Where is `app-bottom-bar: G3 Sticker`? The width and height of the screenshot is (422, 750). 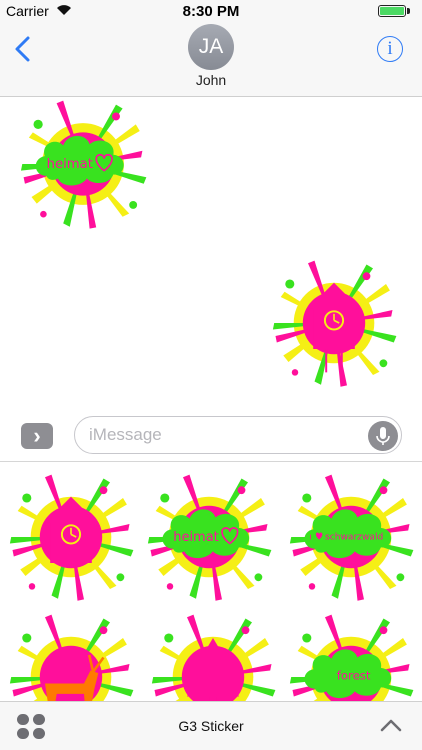 app-bottom-bar: G3 Sticker is located at coordinates (211, 725).